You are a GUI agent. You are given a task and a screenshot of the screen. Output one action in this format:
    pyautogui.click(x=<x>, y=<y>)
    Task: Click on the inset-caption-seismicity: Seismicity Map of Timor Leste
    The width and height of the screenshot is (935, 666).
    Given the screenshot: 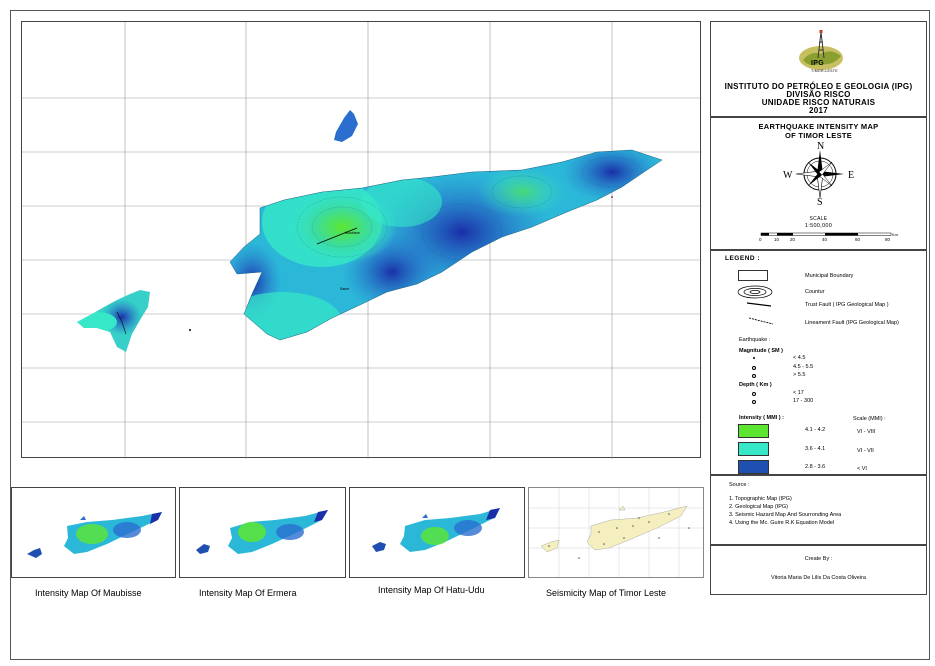 What is the action you would take?
    pyautogui.click(x=606, y=593)
    